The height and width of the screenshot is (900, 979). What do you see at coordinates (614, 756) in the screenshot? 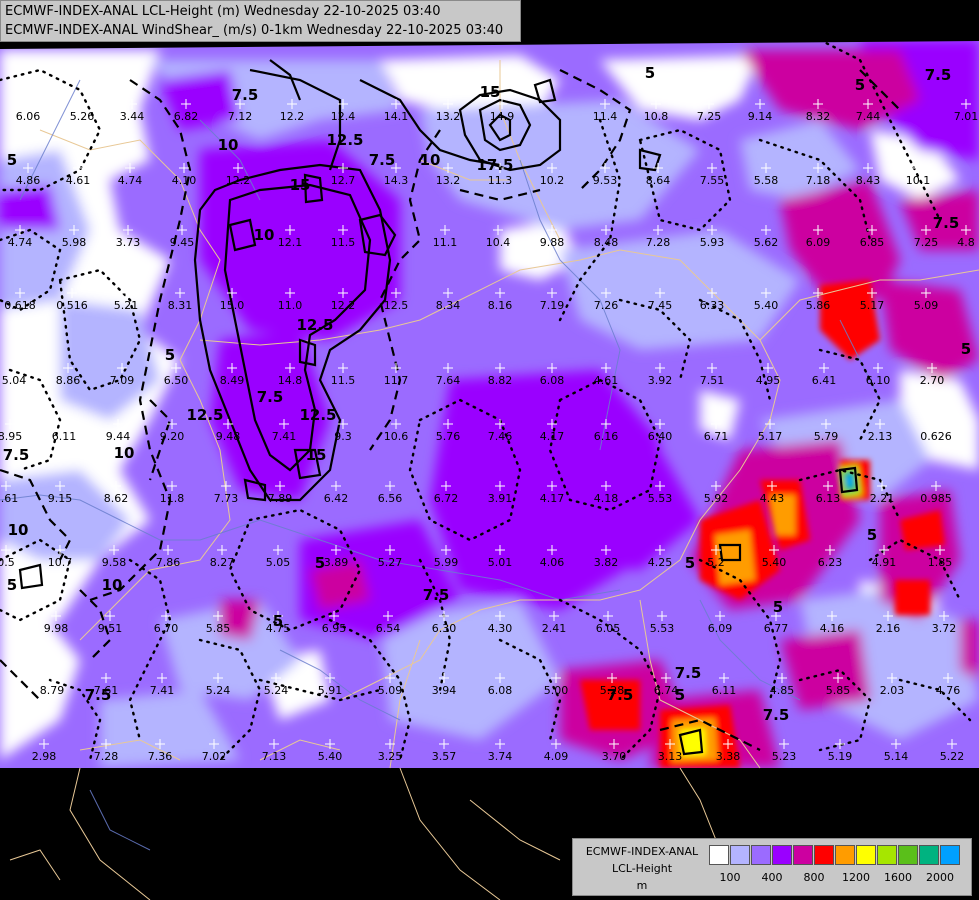
I see `value-label: 3.70` at bounding box center [614, 756].